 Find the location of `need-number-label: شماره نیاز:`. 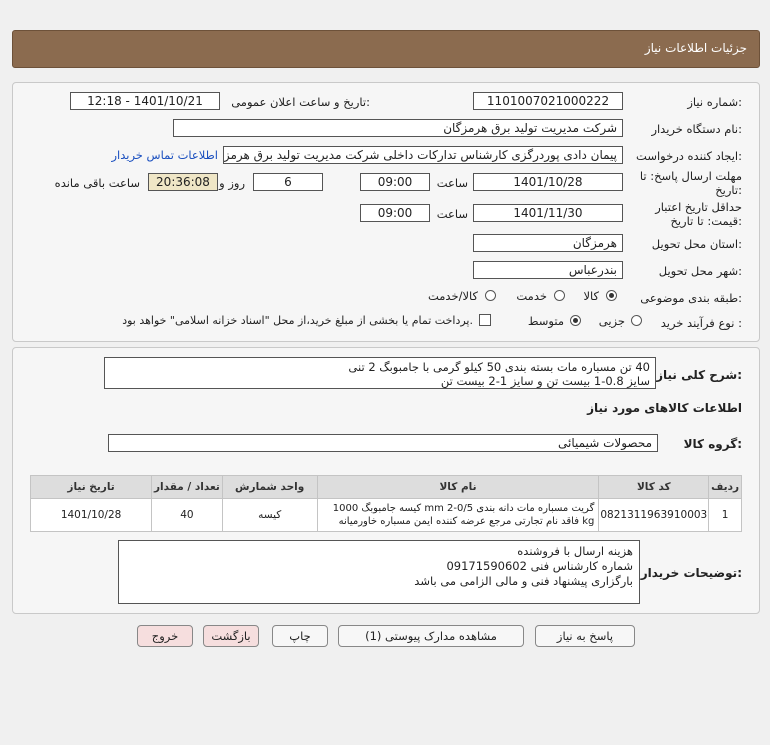

need-number-label: شماره نیاز: is located at coordinates (714, 102).